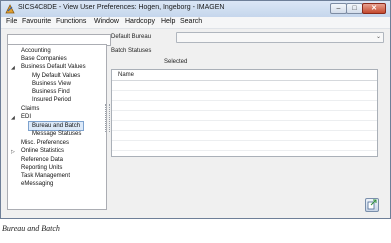 This screenshot has height=243, width=391. What do you see at coordinates (191, 21) in the screenshot?
I see `menu-search: Search` at bounding box center [191, 21].